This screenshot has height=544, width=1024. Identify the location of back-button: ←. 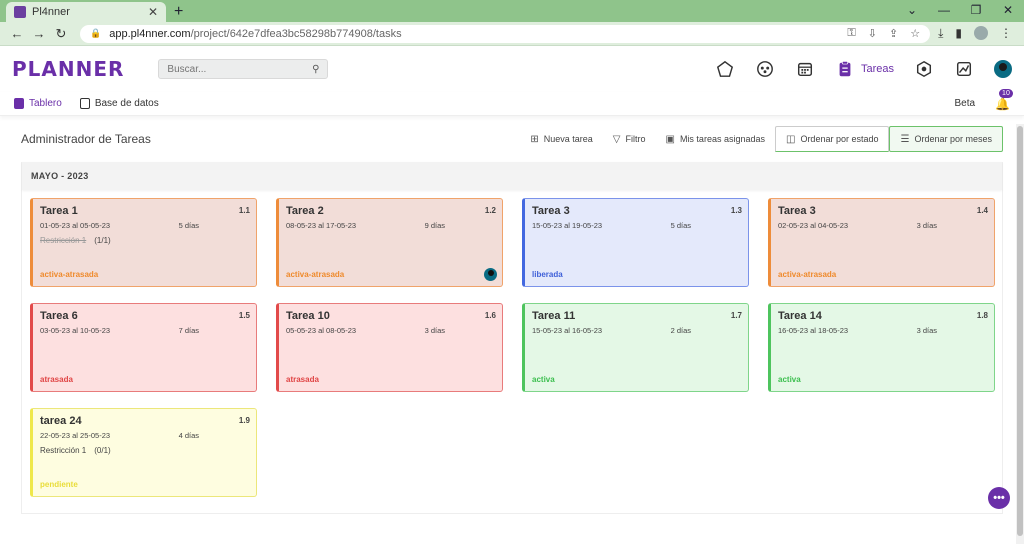
(17, 33).